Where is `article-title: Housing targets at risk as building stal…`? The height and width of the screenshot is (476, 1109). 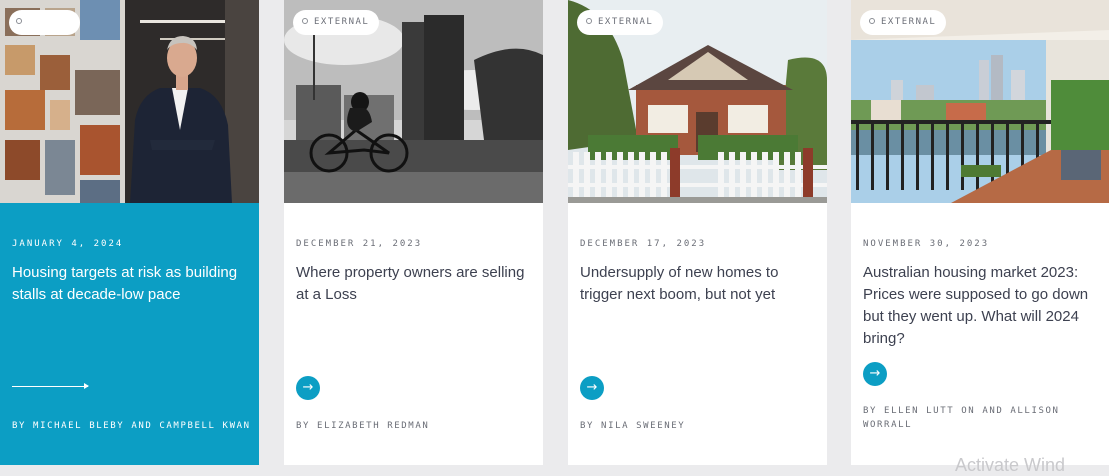 article-title: Housing targets at risk as building stal… is located at coordinates (130, 284).